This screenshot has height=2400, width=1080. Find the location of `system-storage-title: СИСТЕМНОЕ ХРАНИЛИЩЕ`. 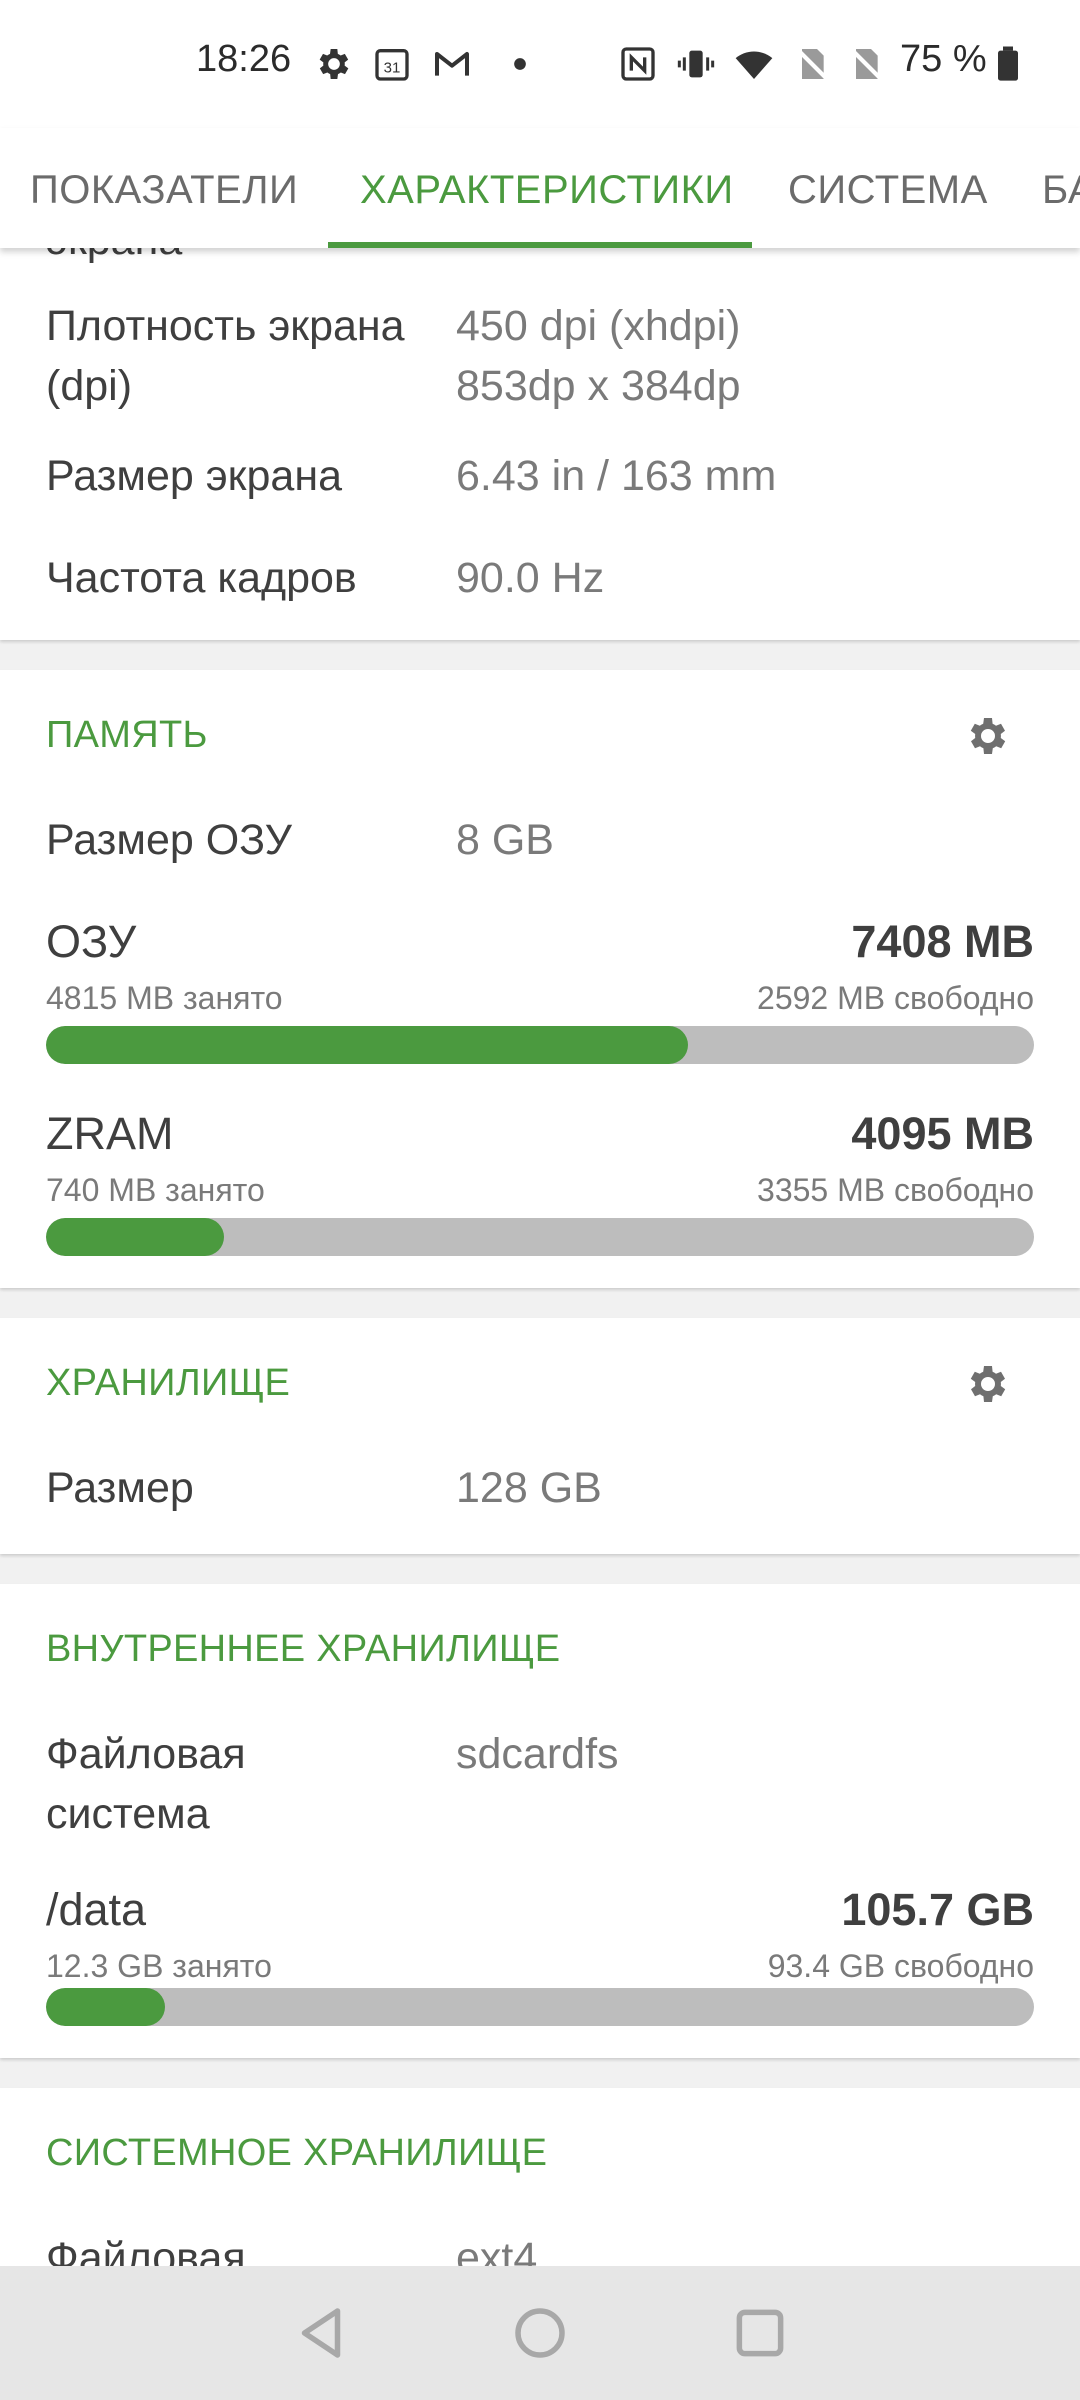

system-storage-title: СИСТЕМНОЕ ХРАНИЛИЩЕ is located at coordinates (297, 2153).